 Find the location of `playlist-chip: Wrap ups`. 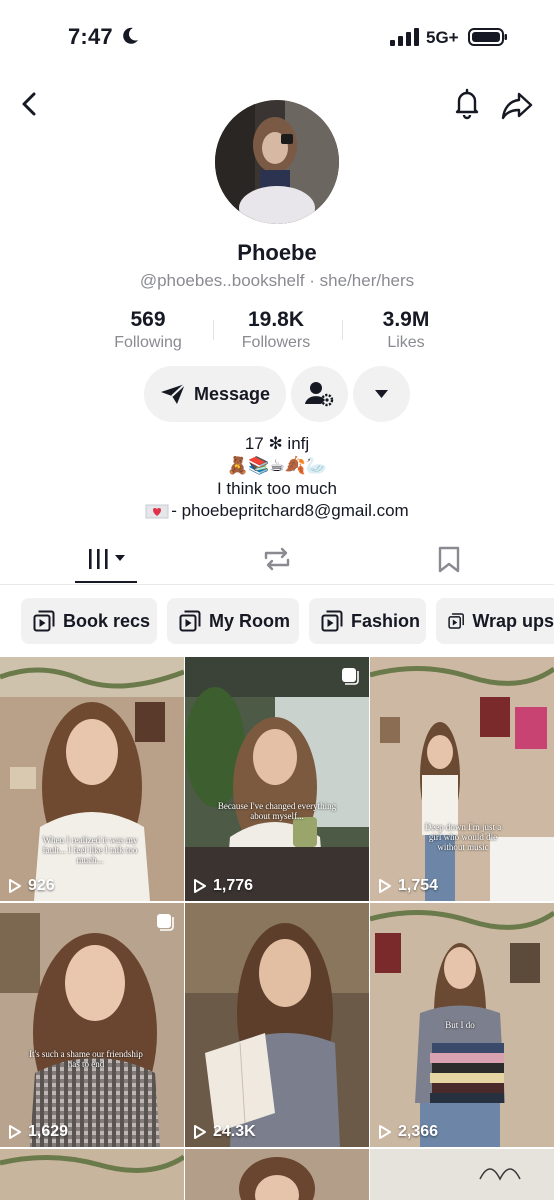

playlist-chip: Wrap ups is located at coordinates (495, 621).